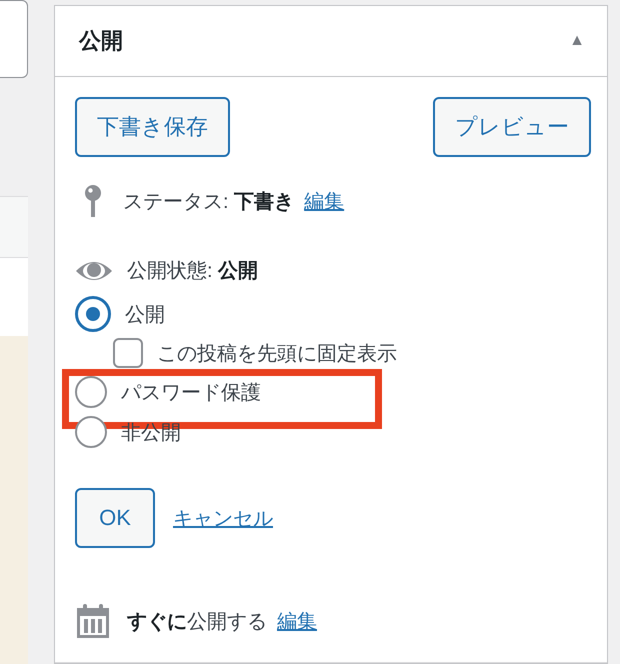 The width and height of the screenshot is (620, 664). I want to click on pin-icon, so click(93, 201).